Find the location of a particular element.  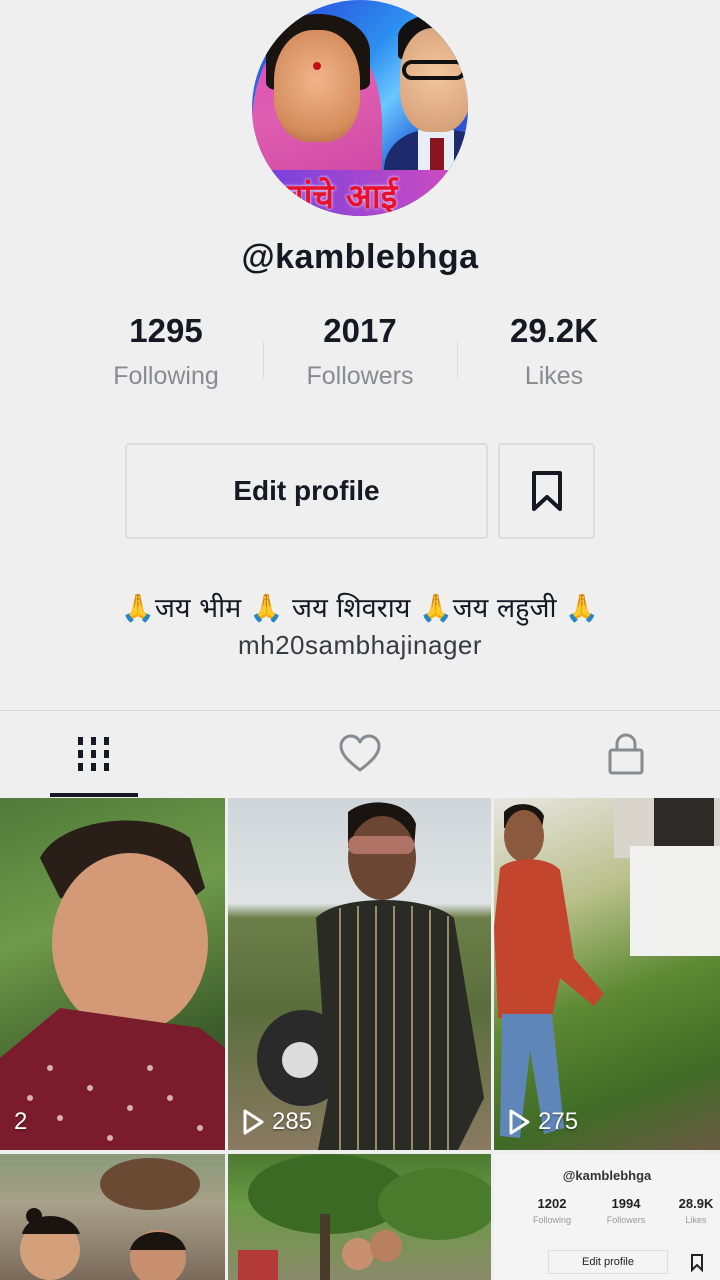

mini-stat-following: 1202 Following is located at coordinates (552, 1210).